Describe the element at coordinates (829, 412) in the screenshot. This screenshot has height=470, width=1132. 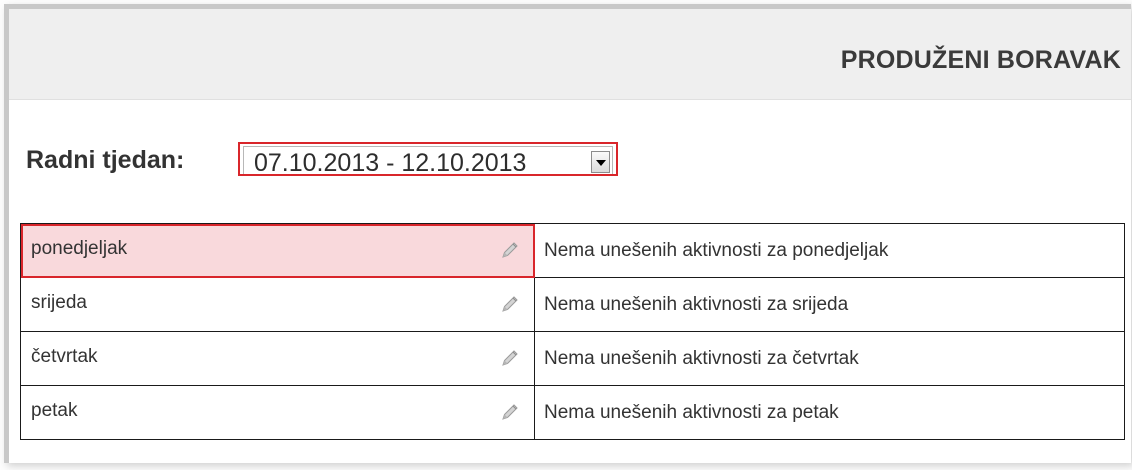
I see `day-activity-note: Nema unešenih aktivnosti za petak` at that location.